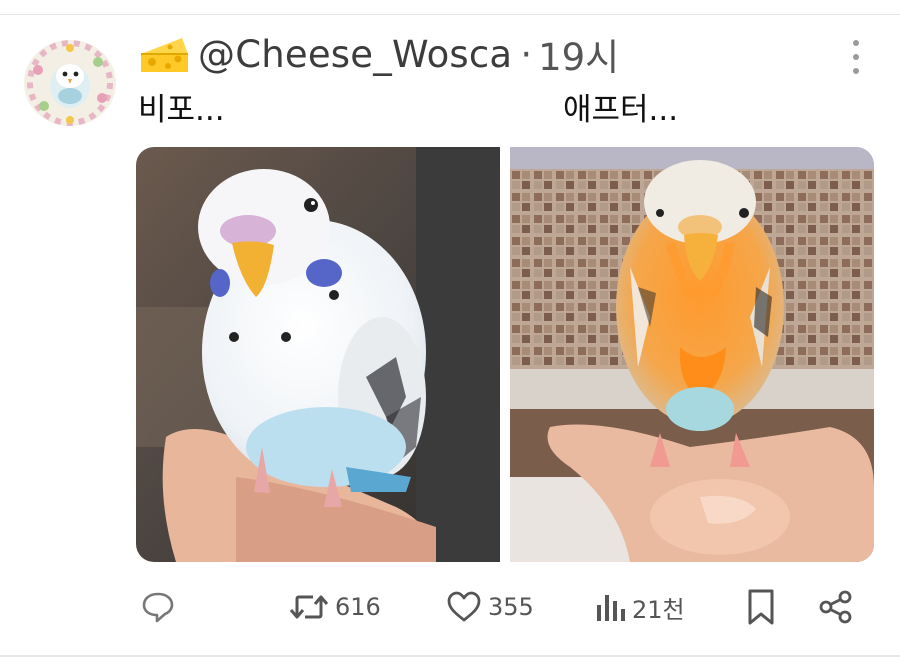  I want to click on bookmark-button, so click(761, 607).